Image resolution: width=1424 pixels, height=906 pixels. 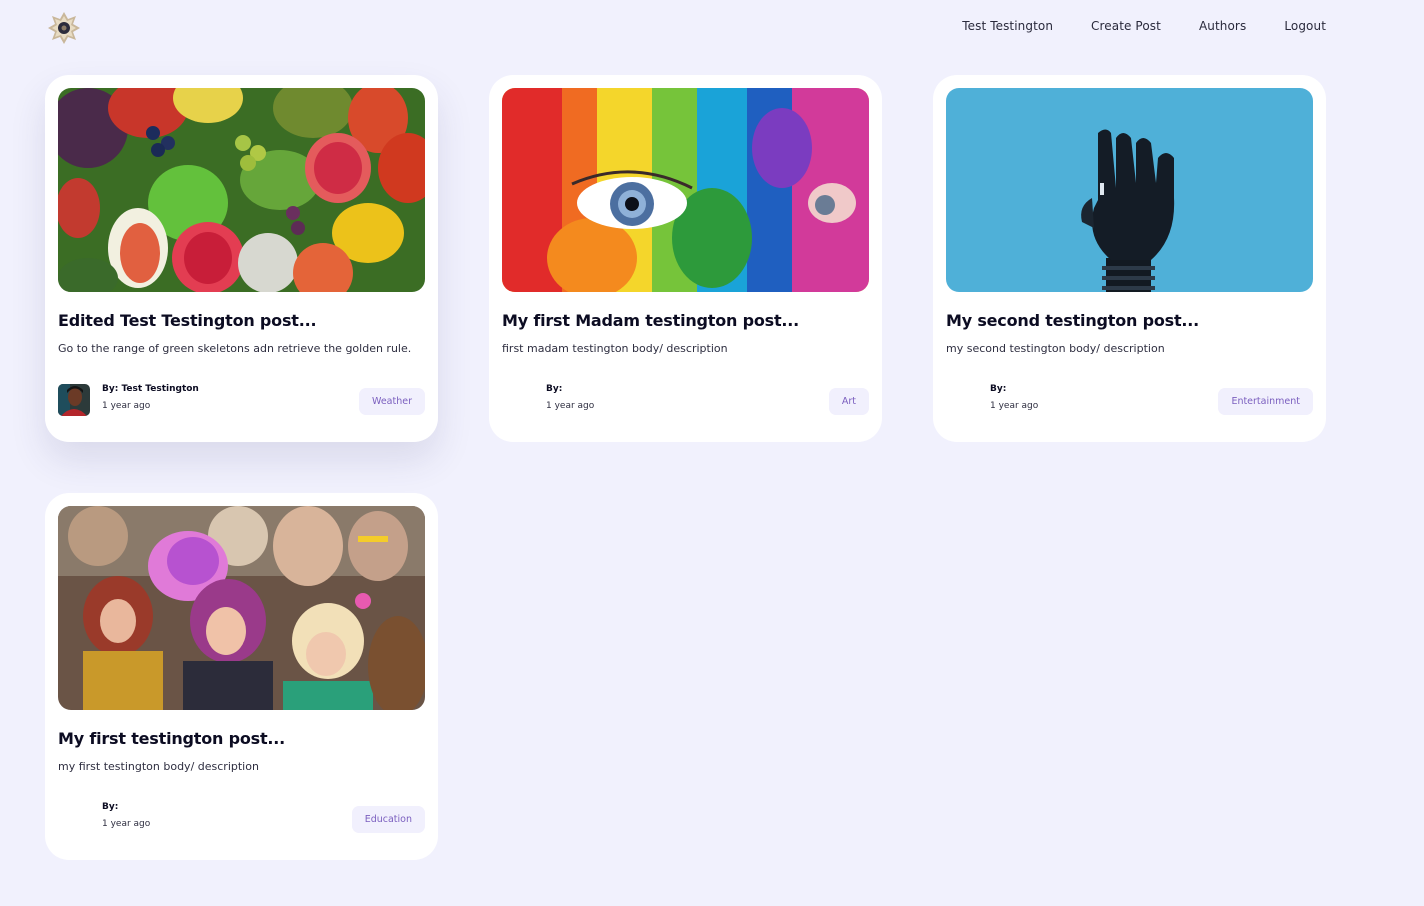 I want to click on category-tag: Entertainment, so click(x=1265, y=401).